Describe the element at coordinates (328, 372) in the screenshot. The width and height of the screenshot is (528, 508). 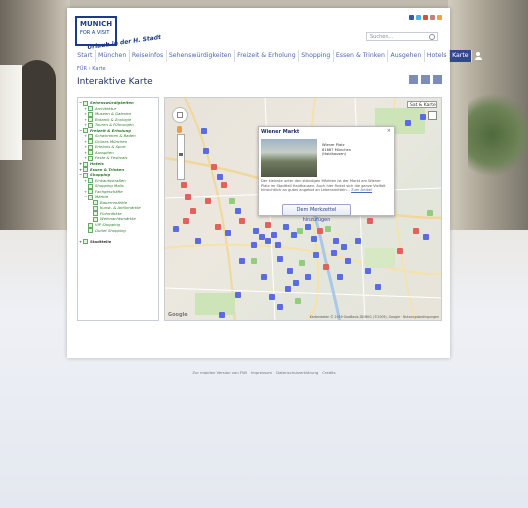
I see `footer-link: Credits` at that location.